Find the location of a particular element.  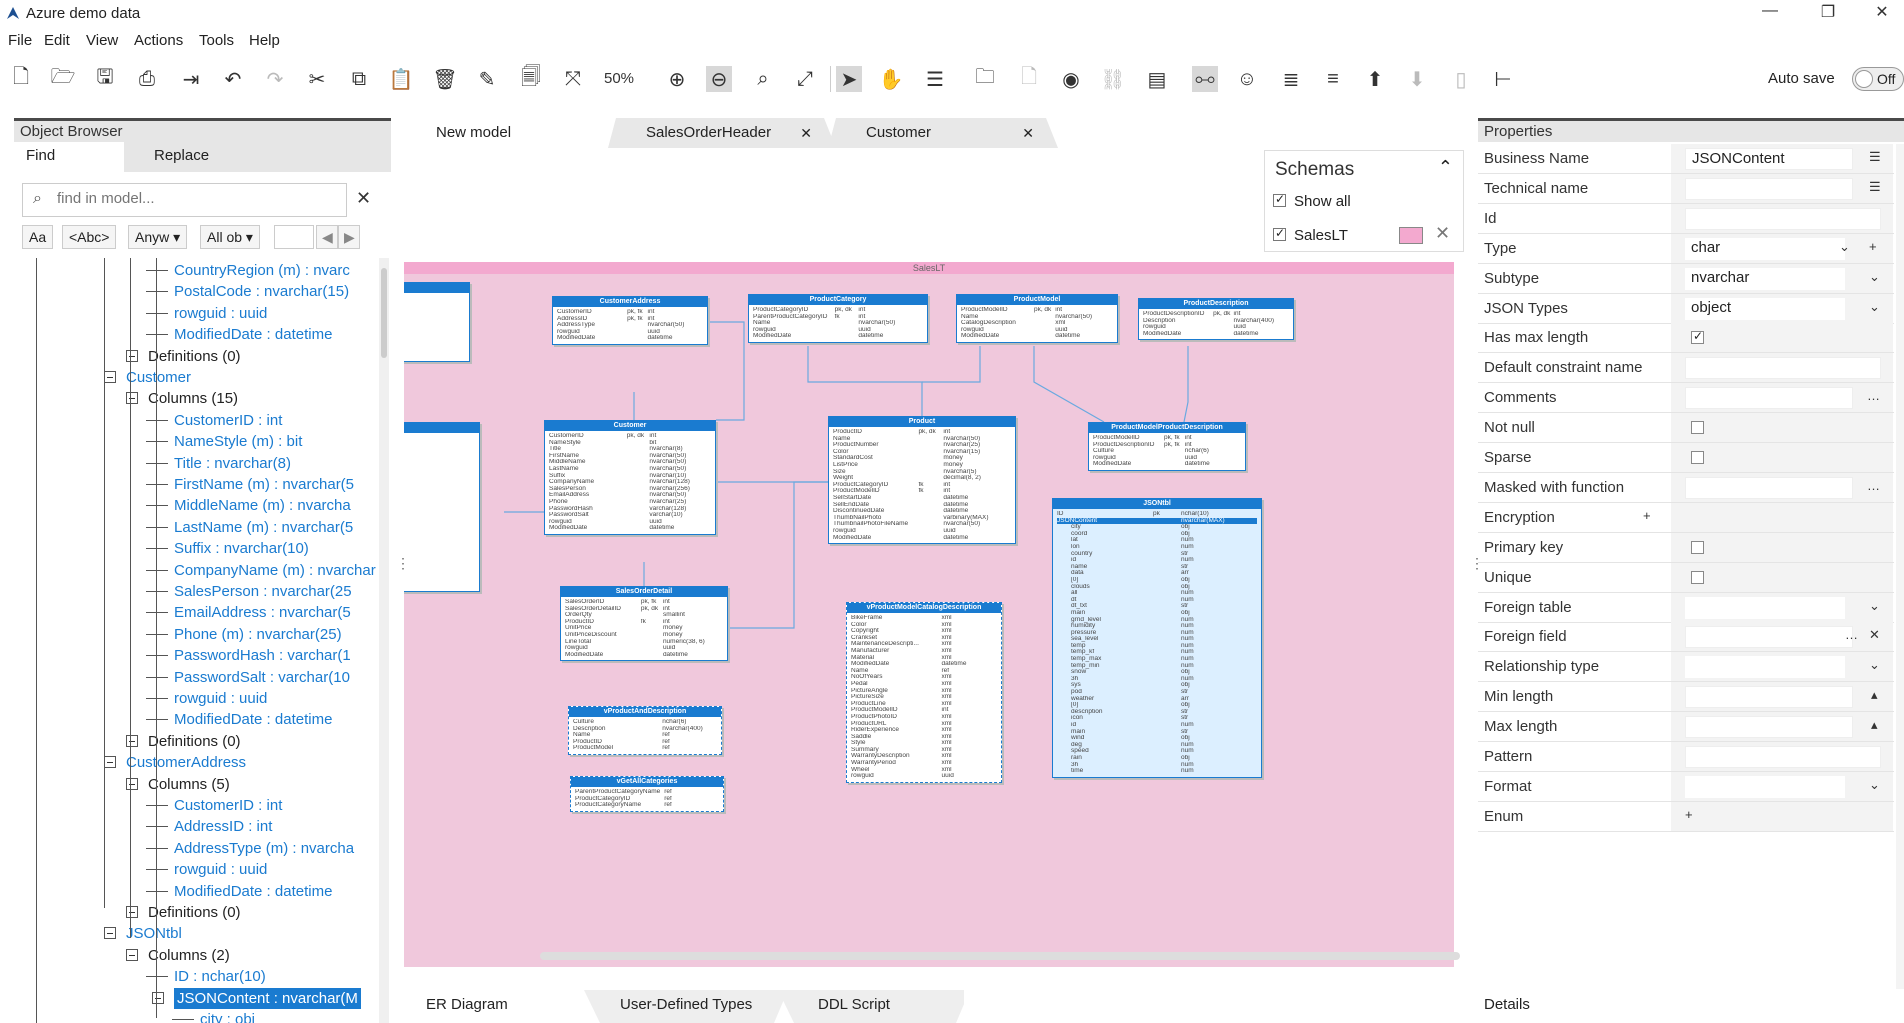

entity-column-row: SalesPerson nvarchar(256) is located at coordinates (630, 489).